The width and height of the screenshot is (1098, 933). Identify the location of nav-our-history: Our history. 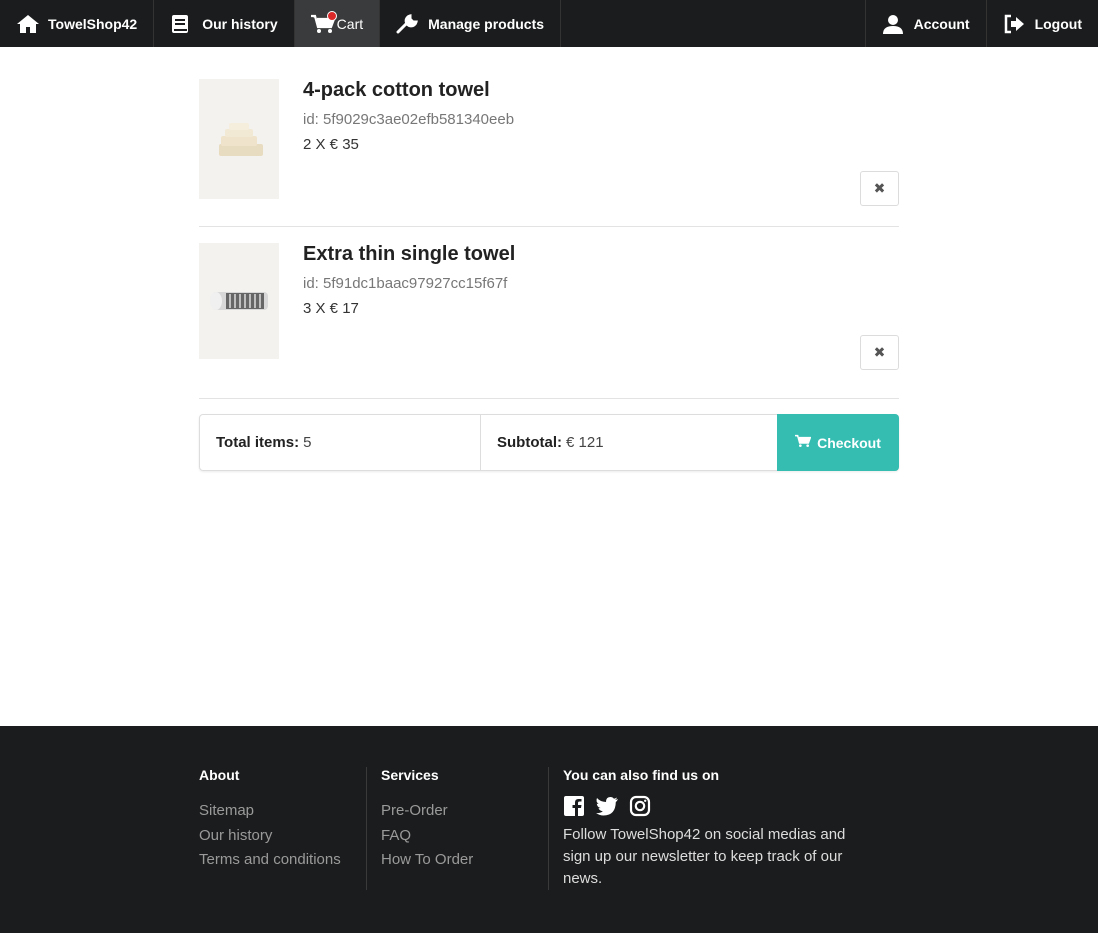
(224, 23).